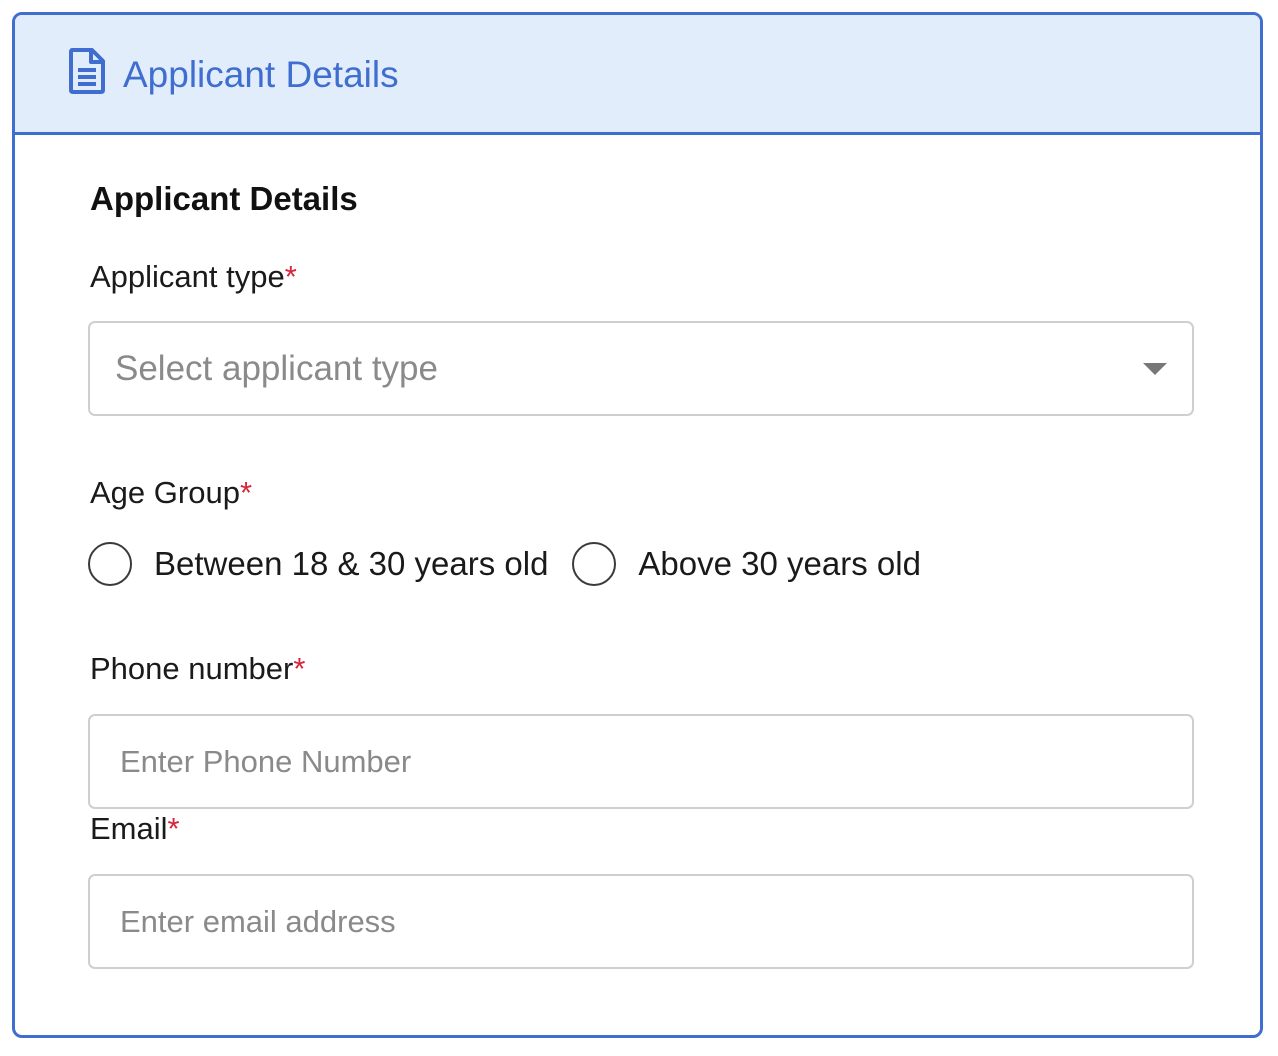  I want to click on phone-number-label-text: Phone number, so click(192, 668).